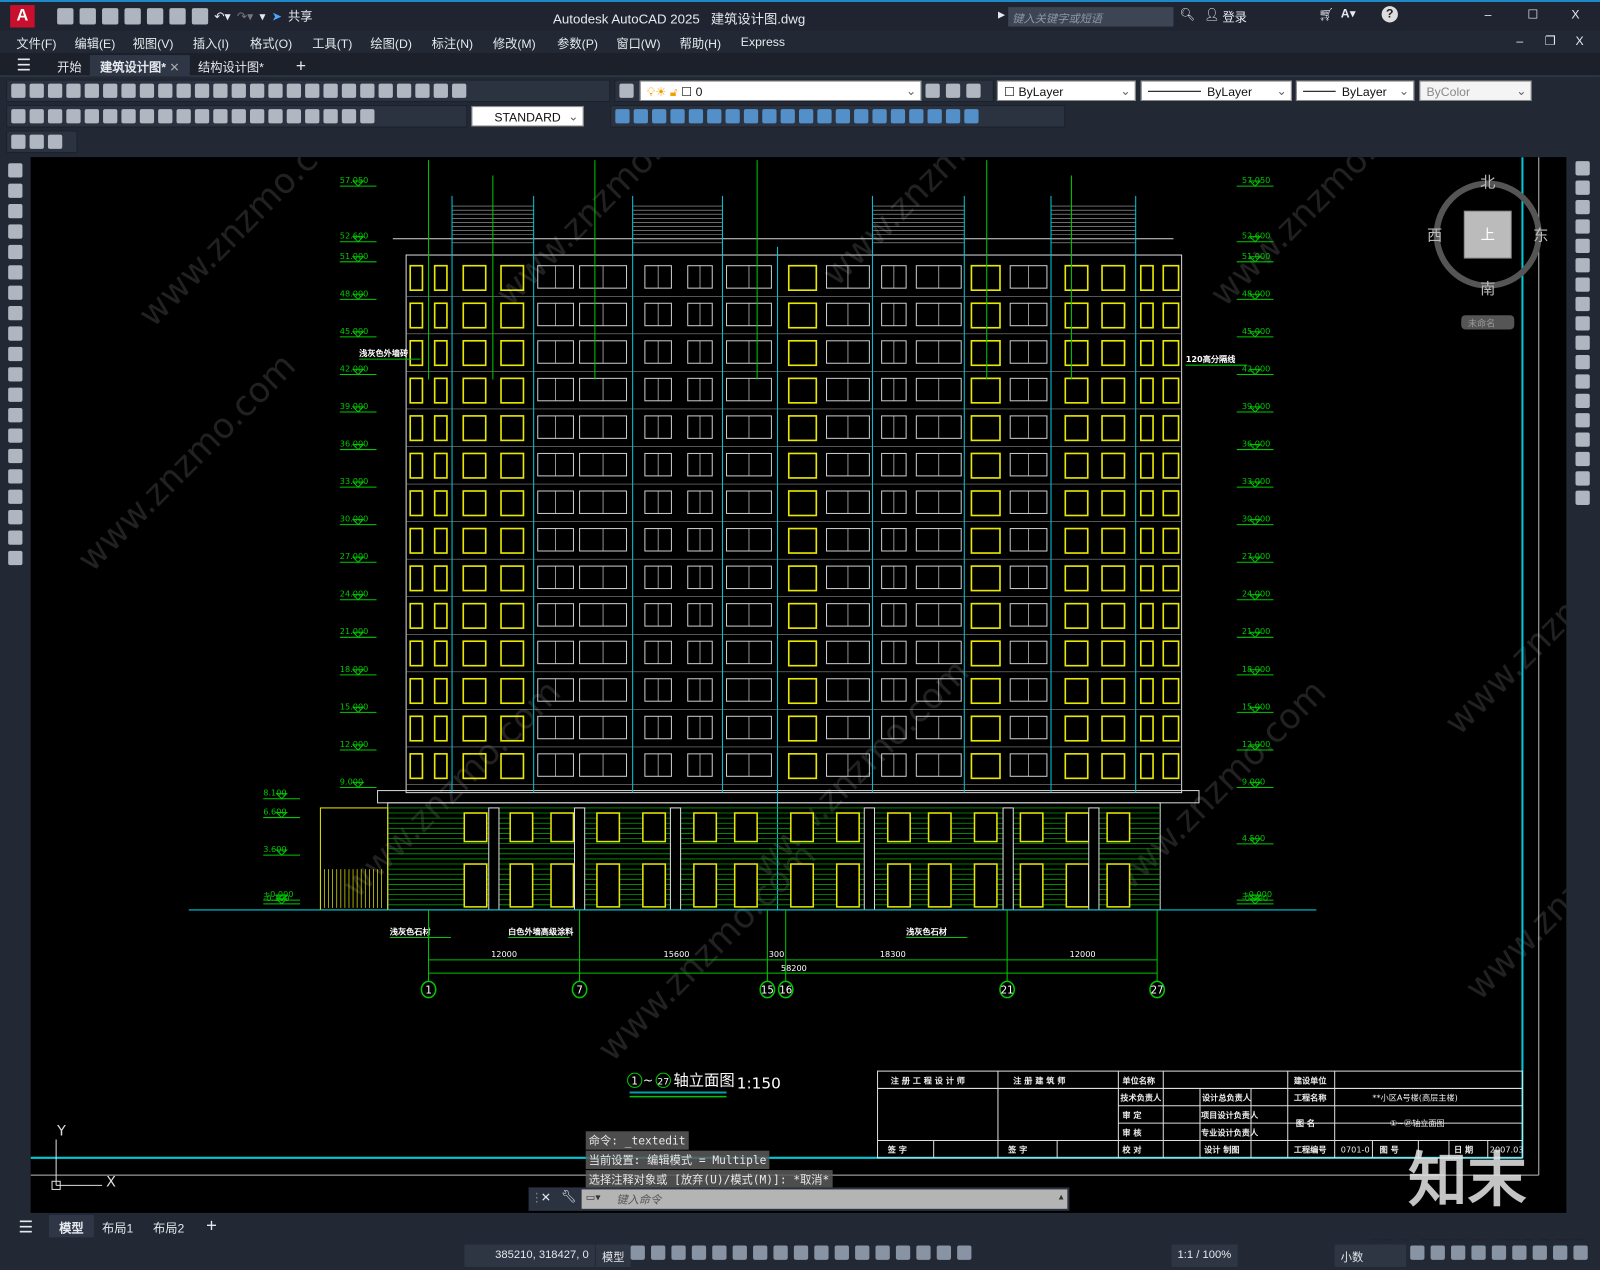 The width and height of the screenshot is (1600, 1270). What do you see at coordinates (1582, 207) in the screenshot?
I see `mirror-icon` at bounding box center [1582, 207].